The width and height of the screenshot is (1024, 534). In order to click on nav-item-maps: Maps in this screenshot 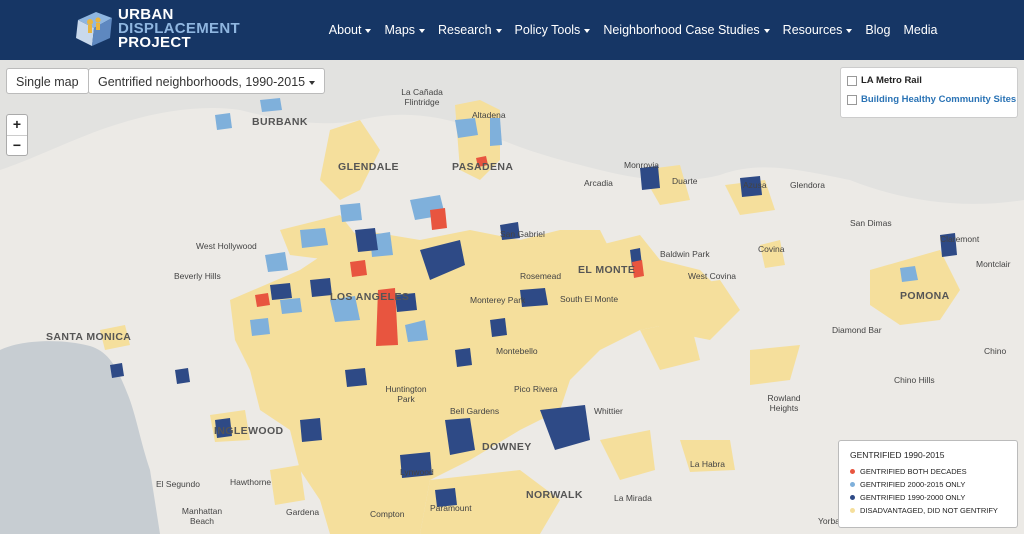, I will do `click(405, 30)`.